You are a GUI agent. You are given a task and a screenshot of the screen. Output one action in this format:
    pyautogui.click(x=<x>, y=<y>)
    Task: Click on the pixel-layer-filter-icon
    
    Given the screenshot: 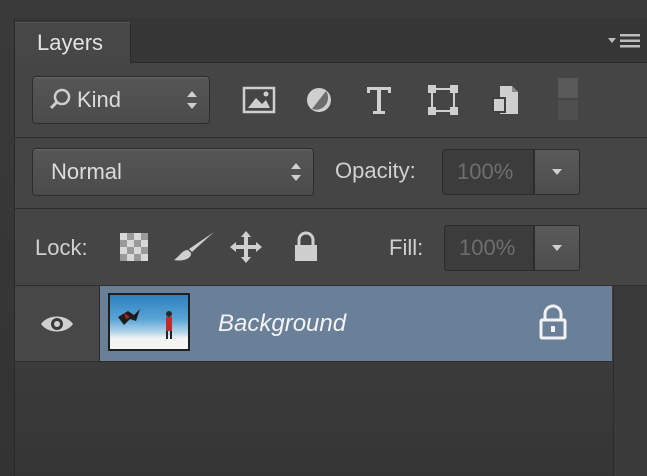 What is the action you would take?
    pyautogui.click(x=259, y=100)
    